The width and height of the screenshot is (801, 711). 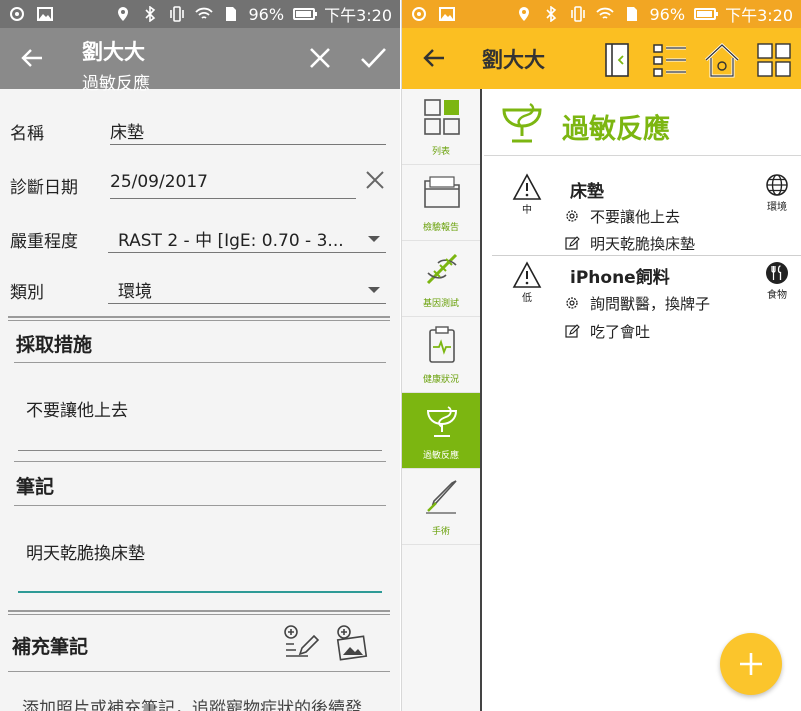 I want to click on name-field: 床墊, so click(x=248, y=129).